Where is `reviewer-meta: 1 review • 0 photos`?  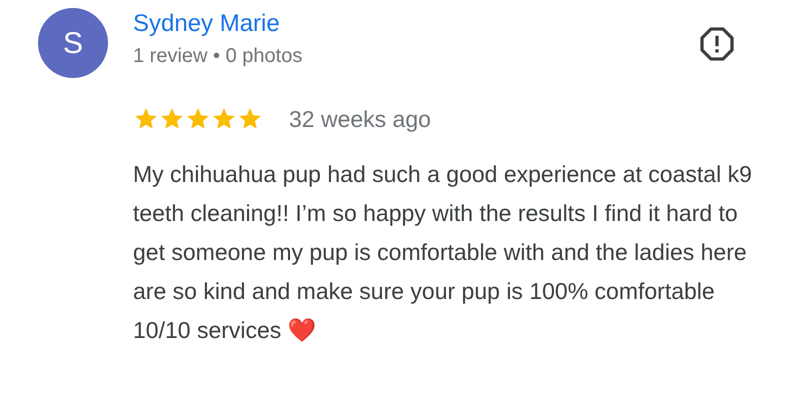 reviewer-meta: 1 review • 0 photos is located at coordinates (217, 56).